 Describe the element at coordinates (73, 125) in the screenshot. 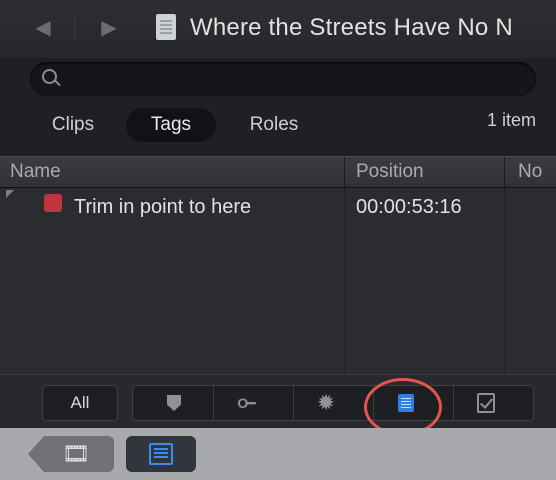

I see `tab-clips: Clips` at that location.